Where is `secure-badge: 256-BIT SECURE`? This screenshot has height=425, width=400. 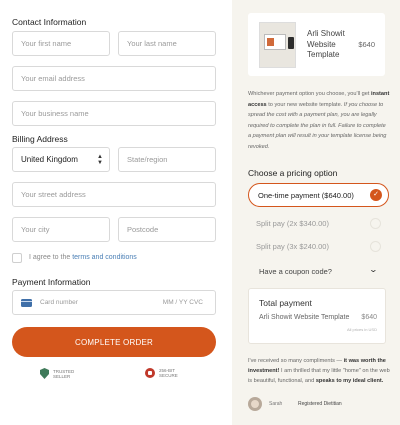
secure-badge: 256-BIT SECURE is located at coordinates (161, 373).